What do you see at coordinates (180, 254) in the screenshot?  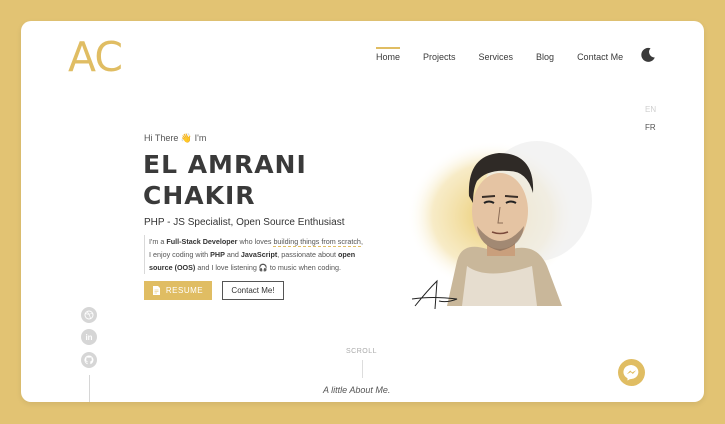 I see `bio-text: I enjoy coding with` at bounding box center [180, 254].